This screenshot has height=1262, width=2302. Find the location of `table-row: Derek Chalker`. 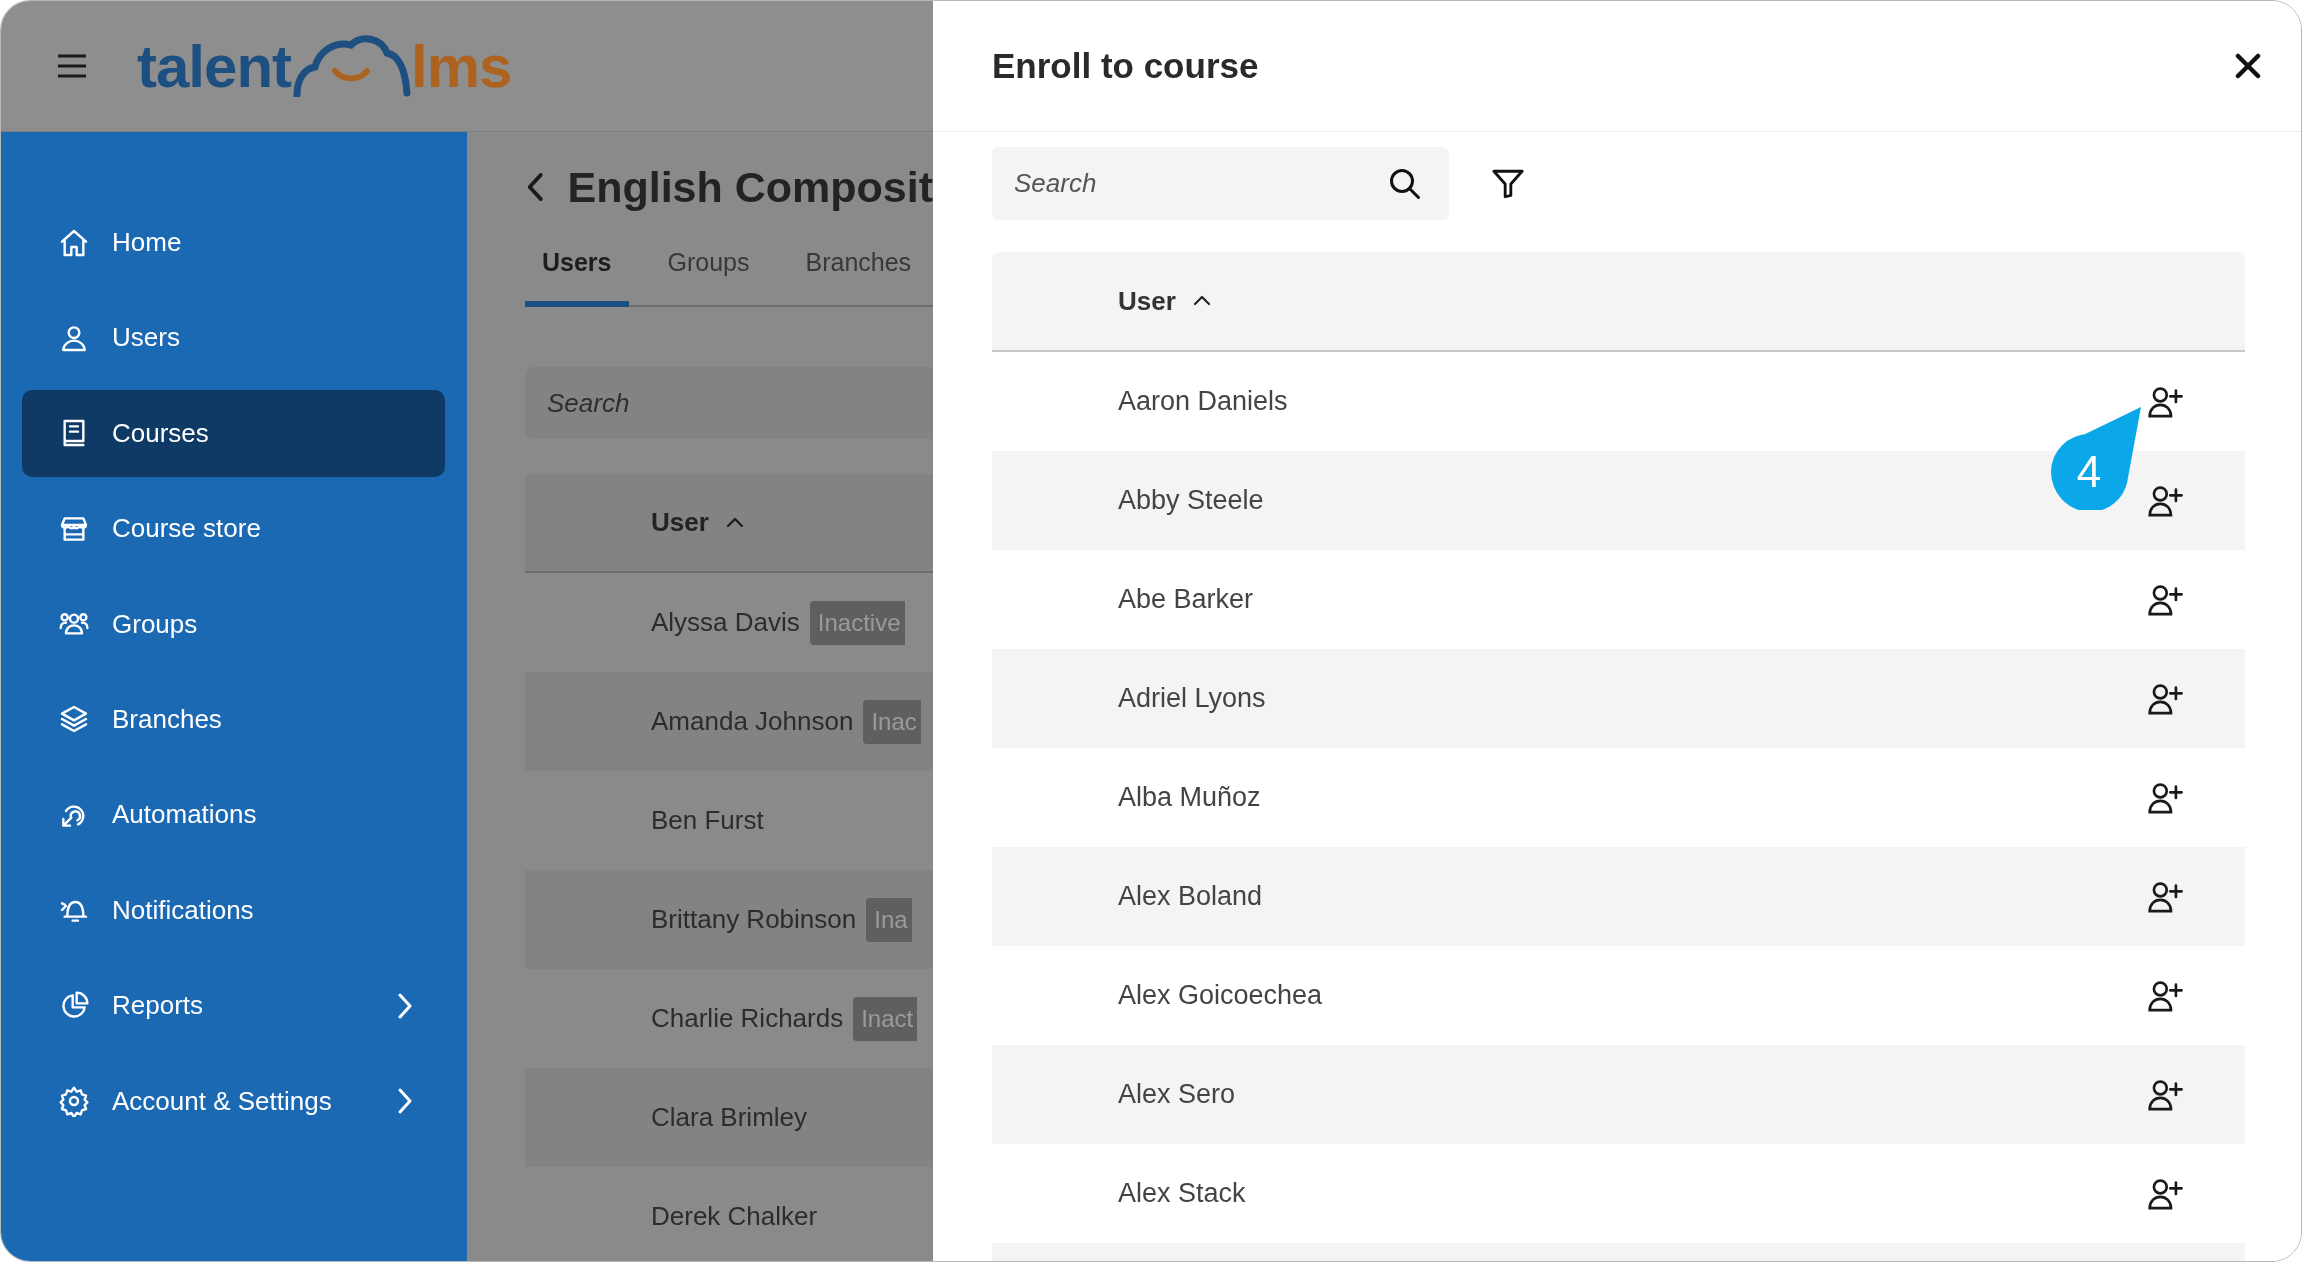

table-row: Derek Chalker is located at coordinates (729, 1214).